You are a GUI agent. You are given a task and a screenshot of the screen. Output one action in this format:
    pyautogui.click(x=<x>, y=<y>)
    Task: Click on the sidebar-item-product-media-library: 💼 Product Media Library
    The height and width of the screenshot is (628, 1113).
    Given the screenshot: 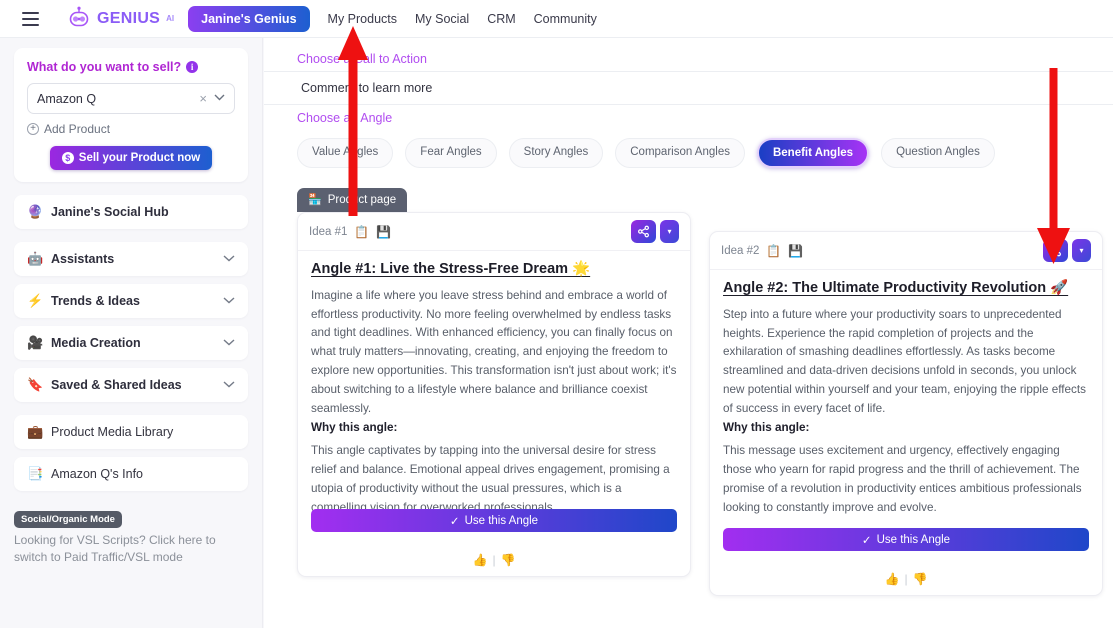 What is the action you would take?
    pyautogui.click(x=131, y=432)
    